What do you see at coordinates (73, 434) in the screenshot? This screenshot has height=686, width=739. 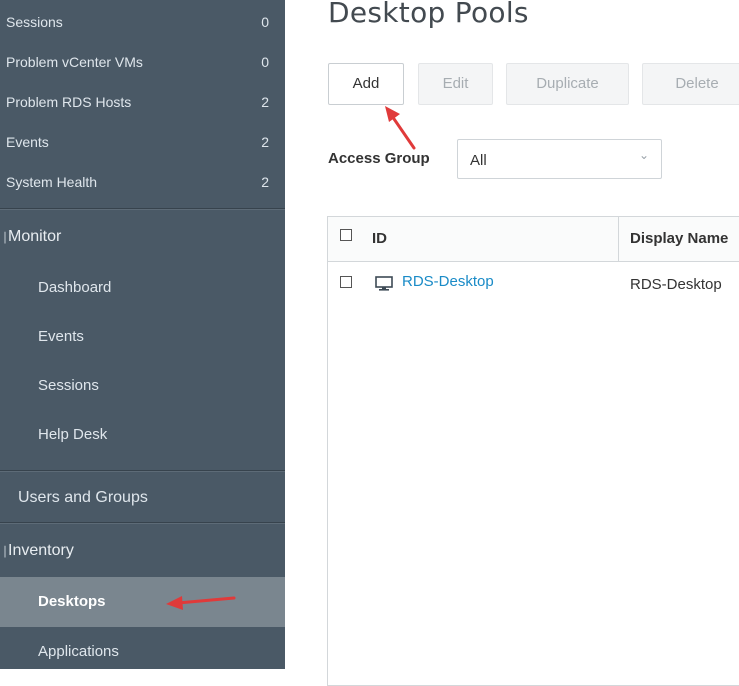 I see `sidebar-item-label: Help Desk` at bounding box center [73, 434].